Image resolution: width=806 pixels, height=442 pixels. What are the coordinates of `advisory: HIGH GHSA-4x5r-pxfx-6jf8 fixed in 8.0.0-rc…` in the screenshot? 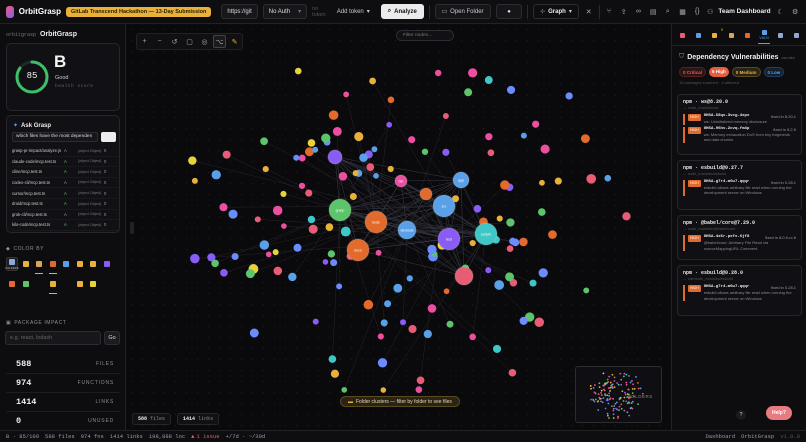 It's located at (739, 243).